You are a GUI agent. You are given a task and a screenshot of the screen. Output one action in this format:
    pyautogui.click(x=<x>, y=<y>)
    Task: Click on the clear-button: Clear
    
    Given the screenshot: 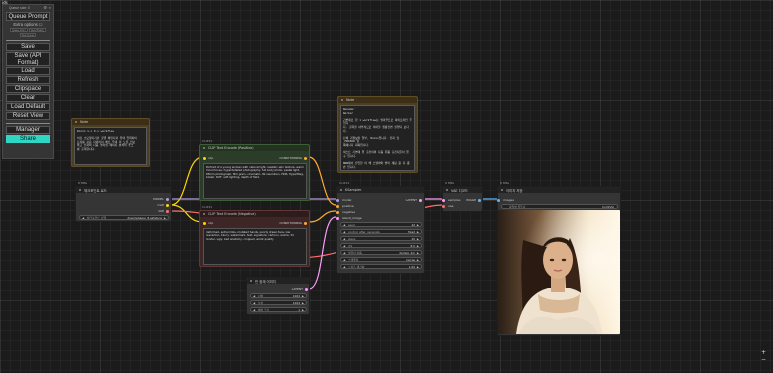 What is the action you would take?
    pyautogui.click(x=28, y=98)
    